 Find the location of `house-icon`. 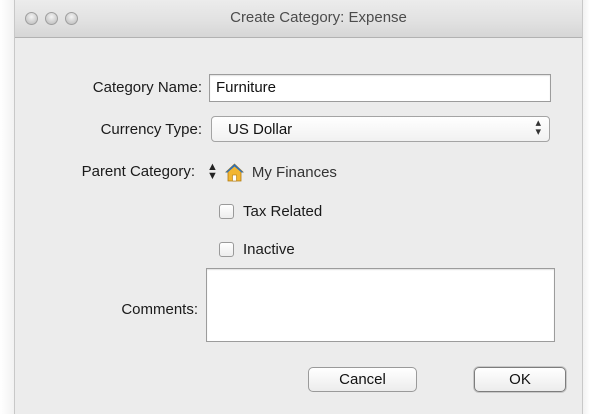

house-icon is located at coordinates (234, 171).